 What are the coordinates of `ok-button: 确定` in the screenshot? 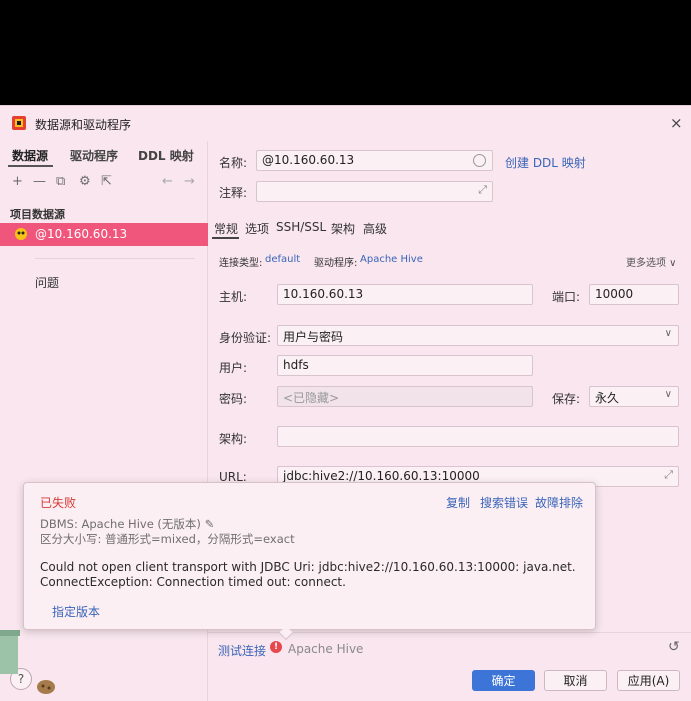 It's located at (503, 680).